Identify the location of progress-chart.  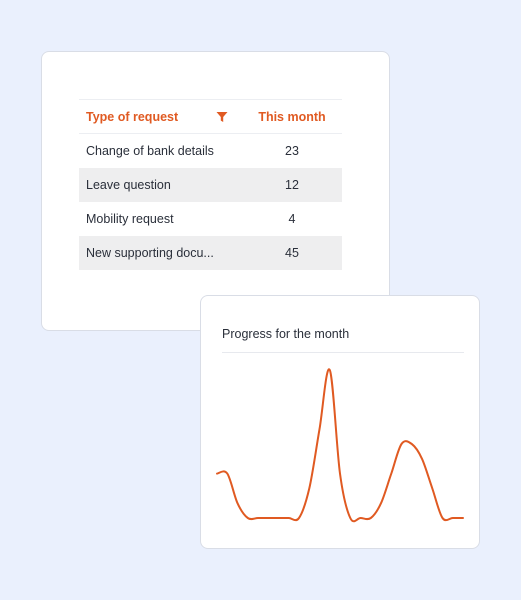
(340, 445).